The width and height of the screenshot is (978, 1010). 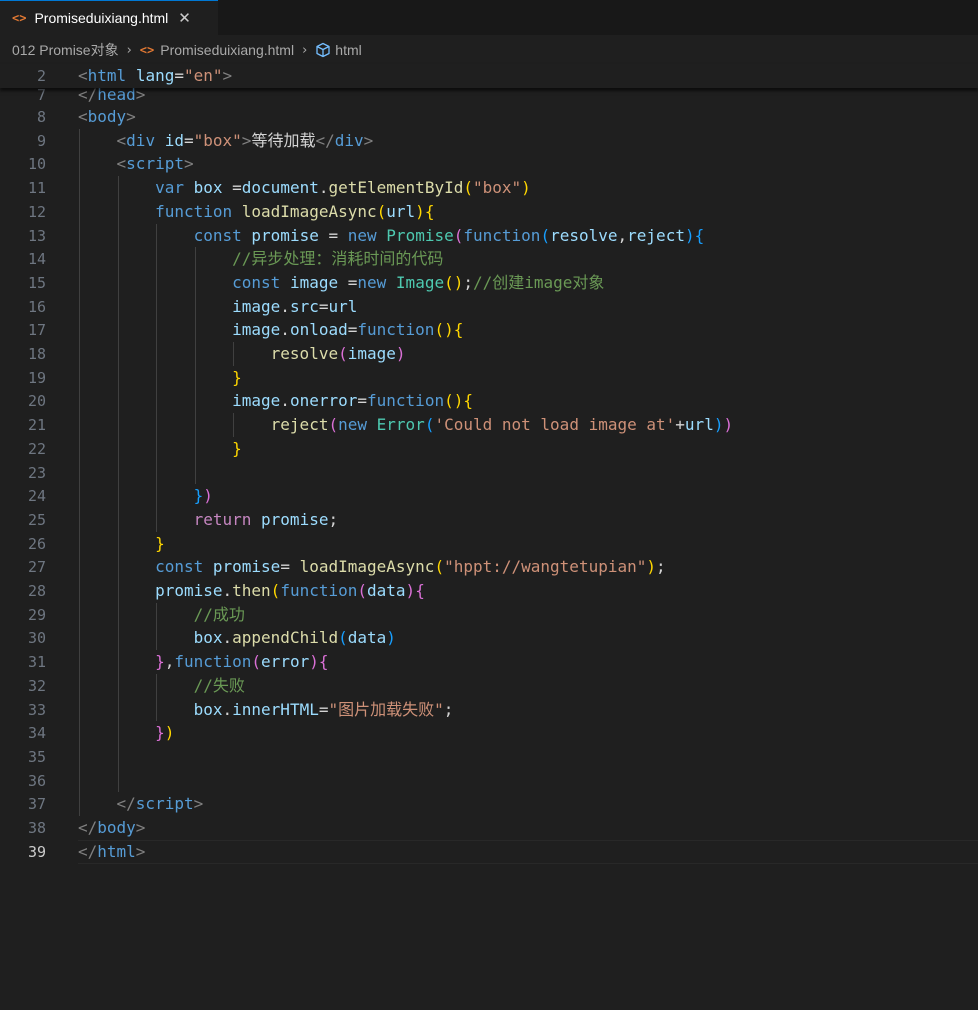 I want to click on code-token: reject, so click(x=299, y=425).